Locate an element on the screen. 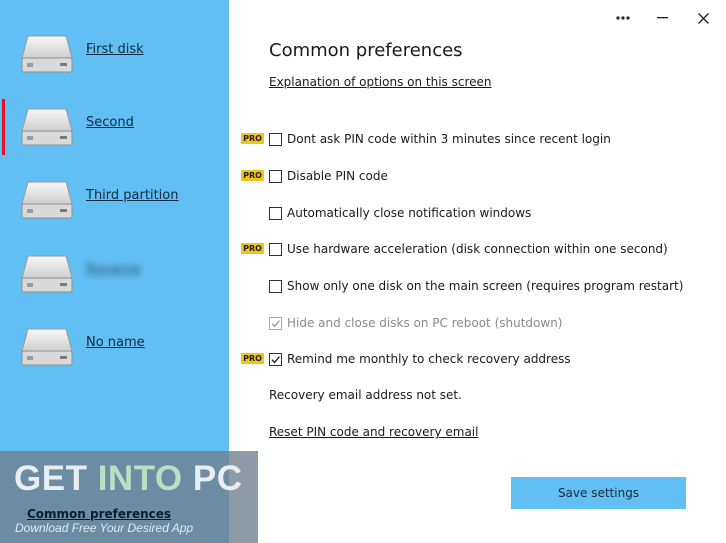 This screenshot has width=726, height=543. explanation-link: Explanation of options on this screen is located at coordinates (380, 82).